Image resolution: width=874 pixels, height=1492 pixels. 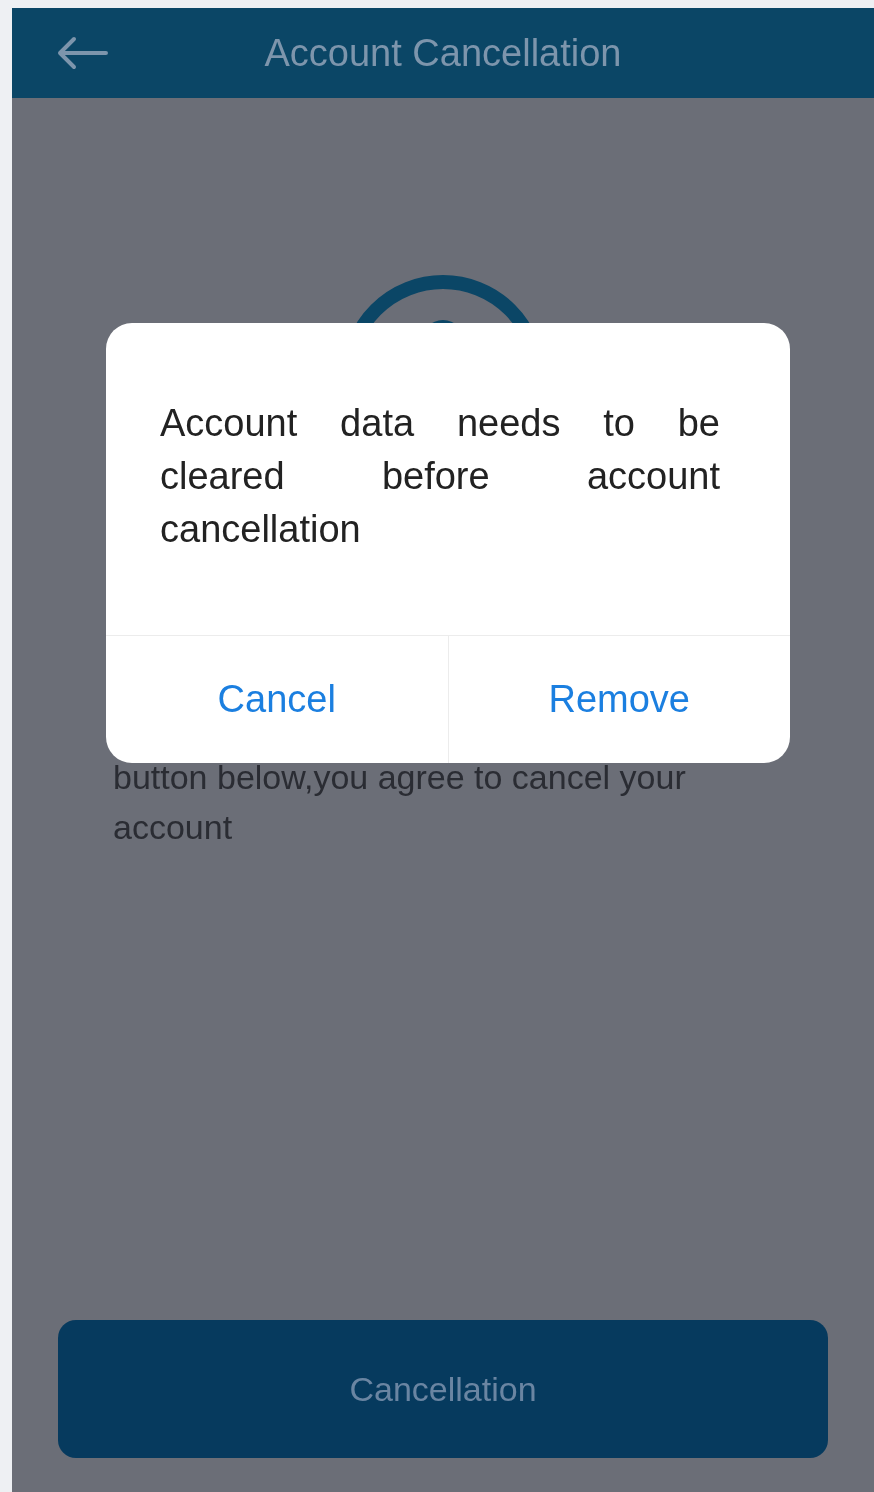 What do you see at coordinates (443, 53) in the screenshot?
I see `header-title: Account Cancellation` at bounding box center [443, 53].